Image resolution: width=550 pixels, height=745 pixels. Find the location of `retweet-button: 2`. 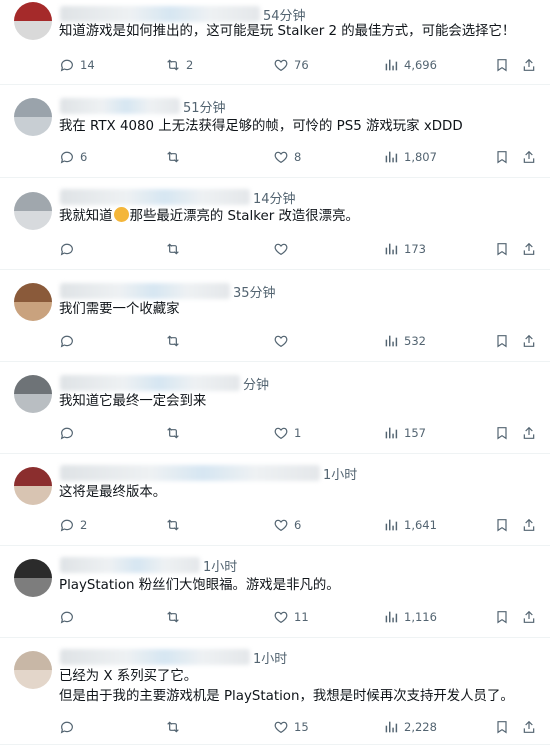

retweet-button: 2 is located at coordinates (179, 65).